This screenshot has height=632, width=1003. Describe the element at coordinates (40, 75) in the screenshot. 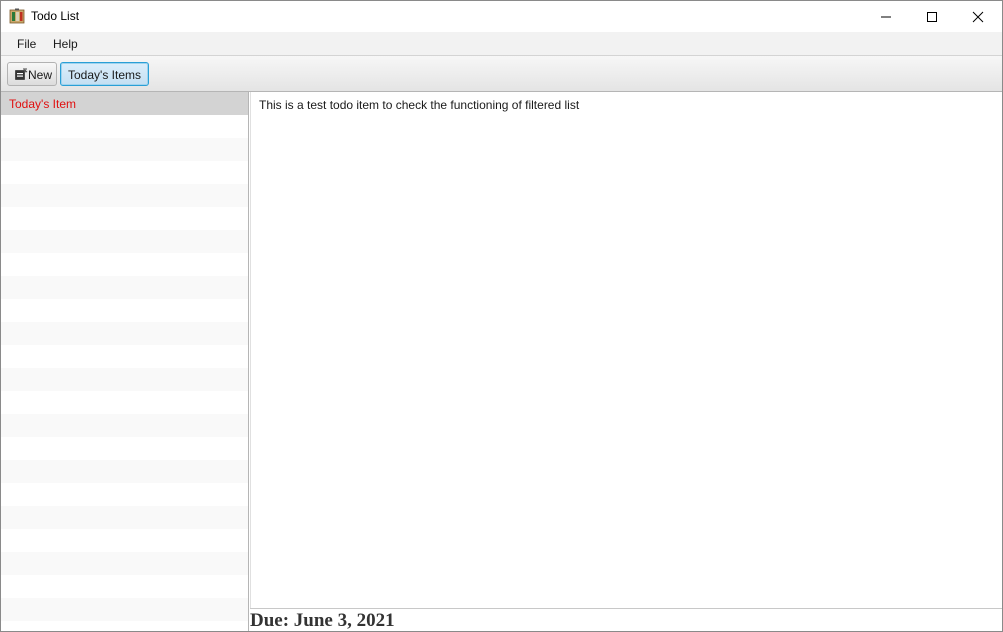

I see `new-button-label: New` at that location.